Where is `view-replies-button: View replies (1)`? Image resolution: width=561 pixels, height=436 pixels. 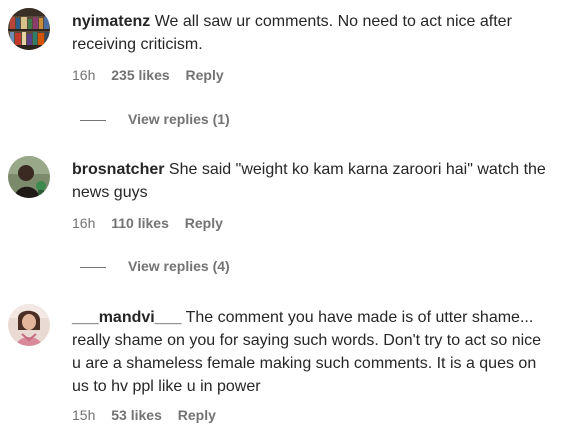
view-replies-button: View replies (1) is located at coordinates (155, 119).